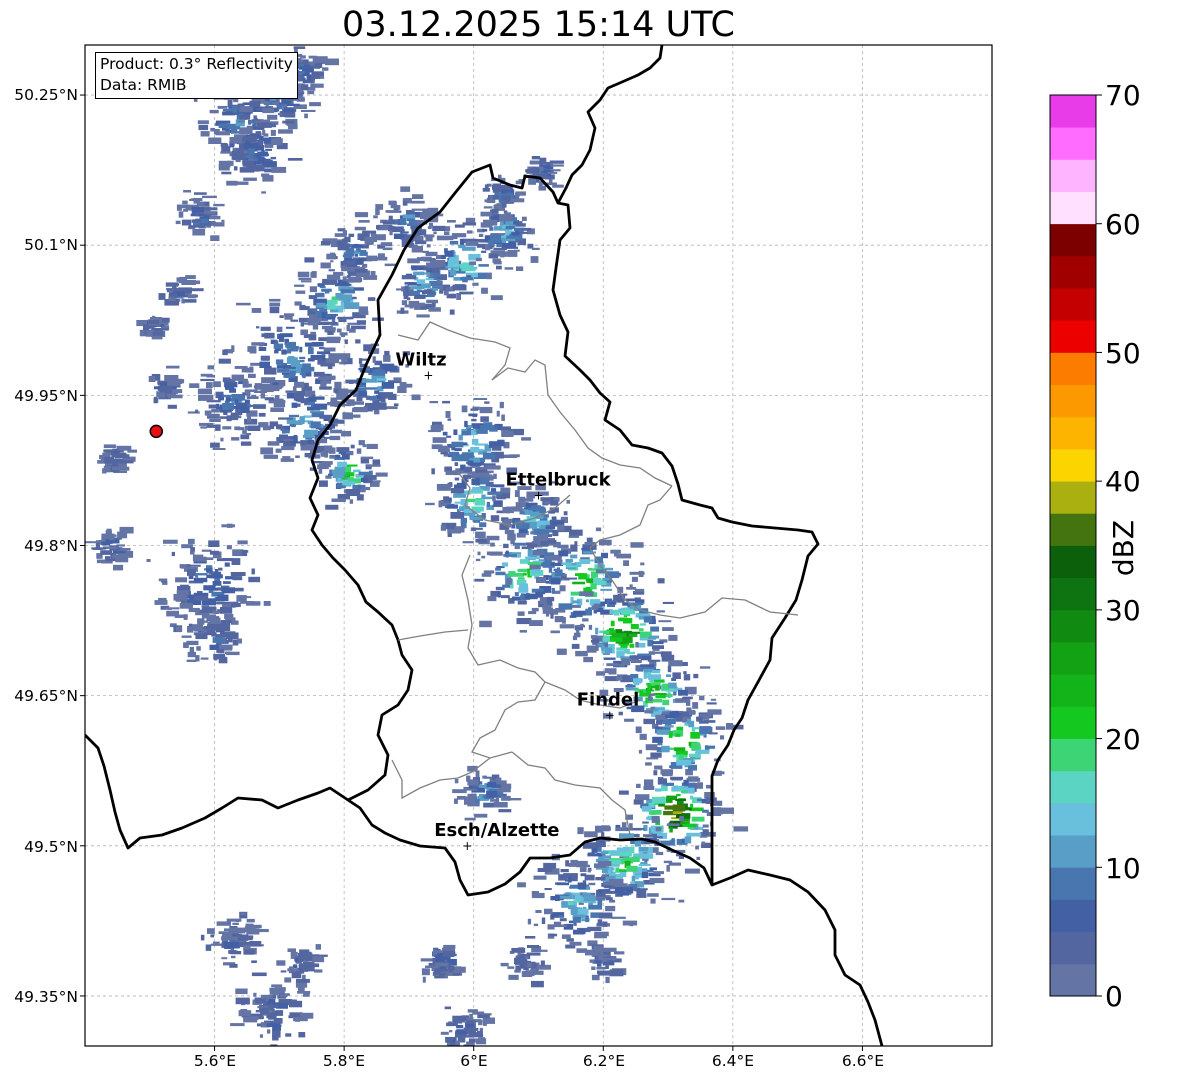 Image resolution: width=1184 pixels, height=1081 pixels. Describe the element at coordinates (156, 431) in the screenshot. I see `radar-site-marker` at that location.